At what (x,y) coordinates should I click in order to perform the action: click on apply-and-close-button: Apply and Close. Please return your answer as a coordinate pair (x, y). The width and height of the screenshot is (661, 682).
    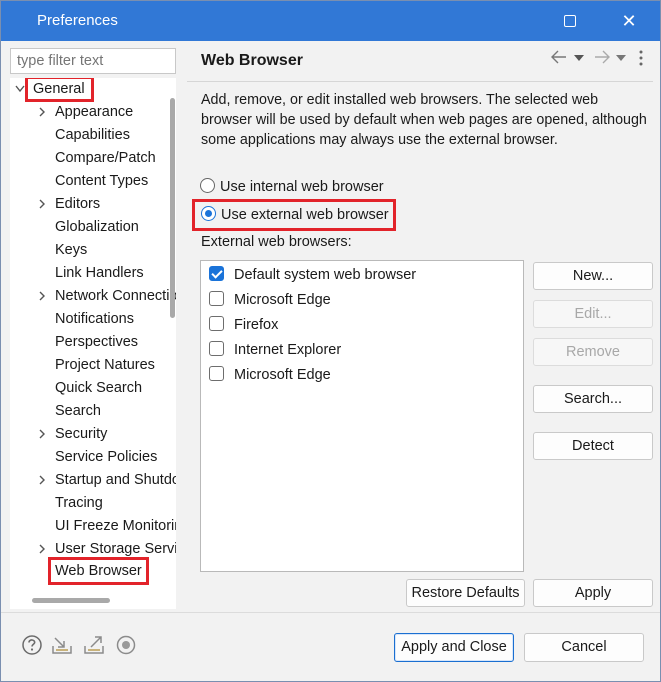
    Looking at the image, I should click on (454, 647).